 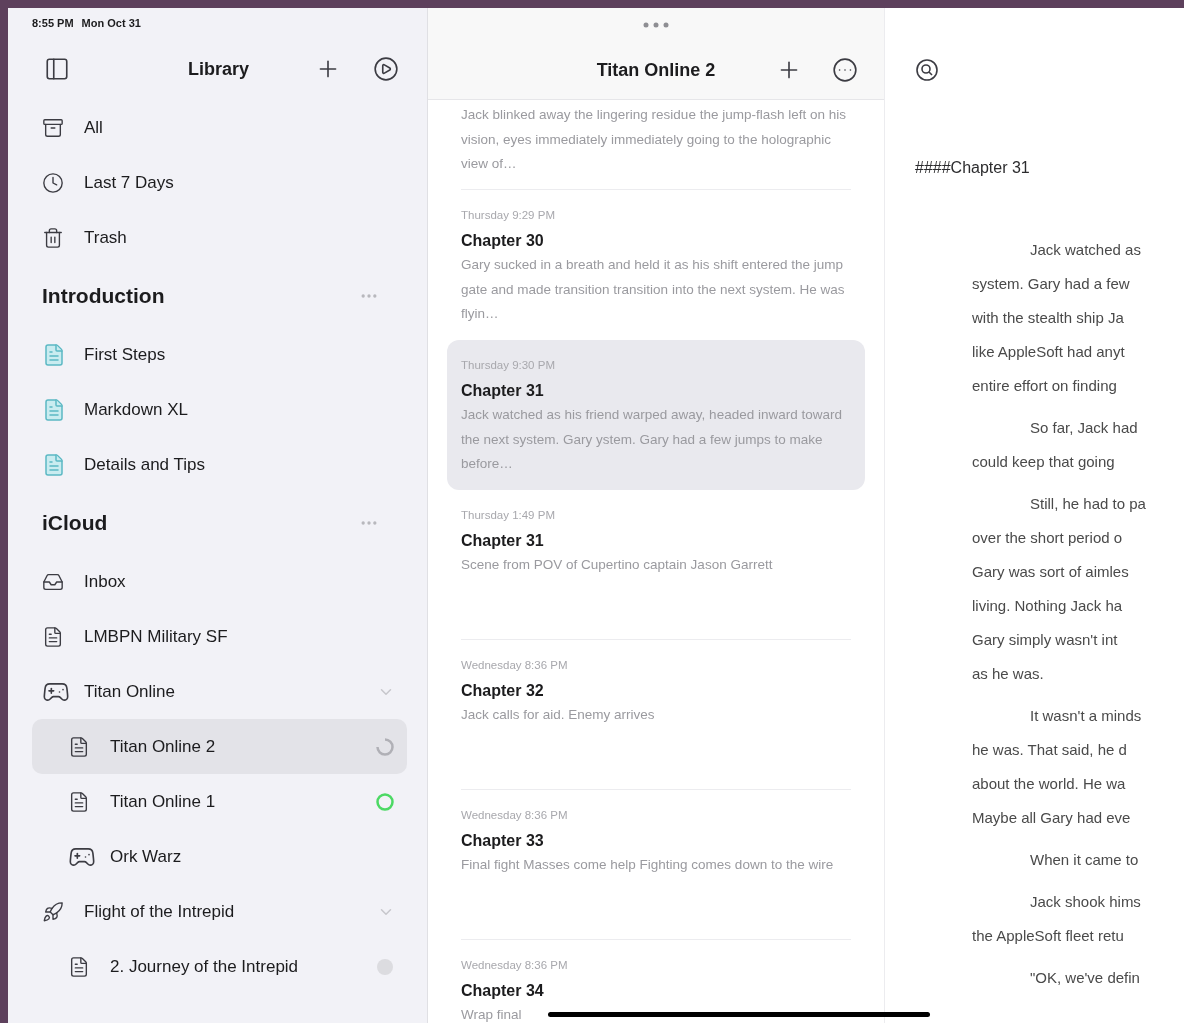 I want to click on sidebar-item: Flight of the Intrepid, so click(x=219, y=911).